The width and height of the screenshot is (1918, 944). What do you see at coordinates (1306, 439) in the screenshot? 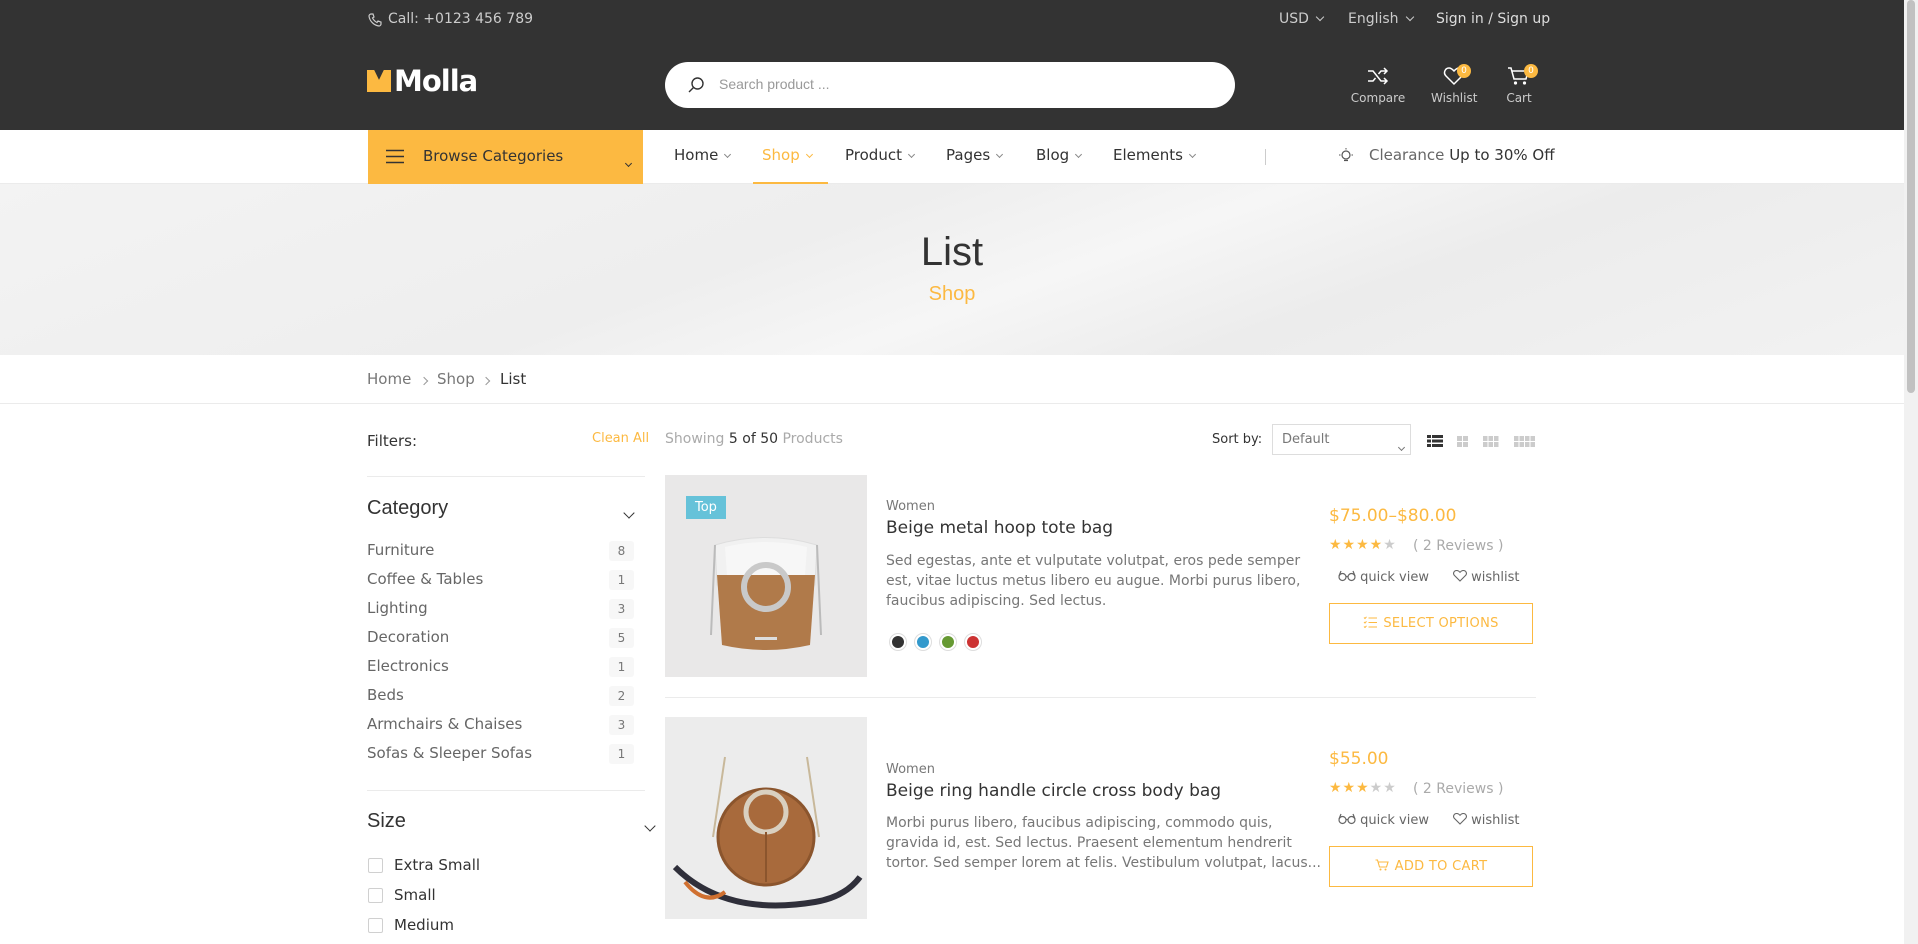
I see `sort-value: Default` at bounding box center [1306, 439].